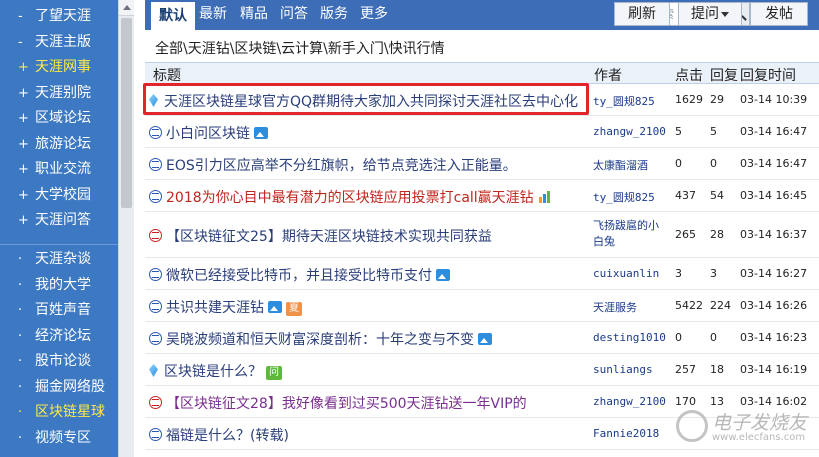 This screenshot has height=457, width=819. What do you see at coordinates (219, 435) in the screenshot?
I see `topic-title-link: 福链是什么？(转载)` at bounding box center [219, 435].